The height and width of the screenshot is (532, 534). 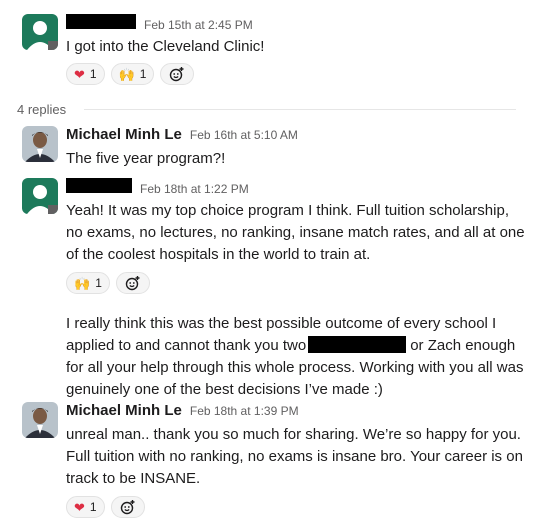 I want to click on redacted-name, so click(x=357, y=344).